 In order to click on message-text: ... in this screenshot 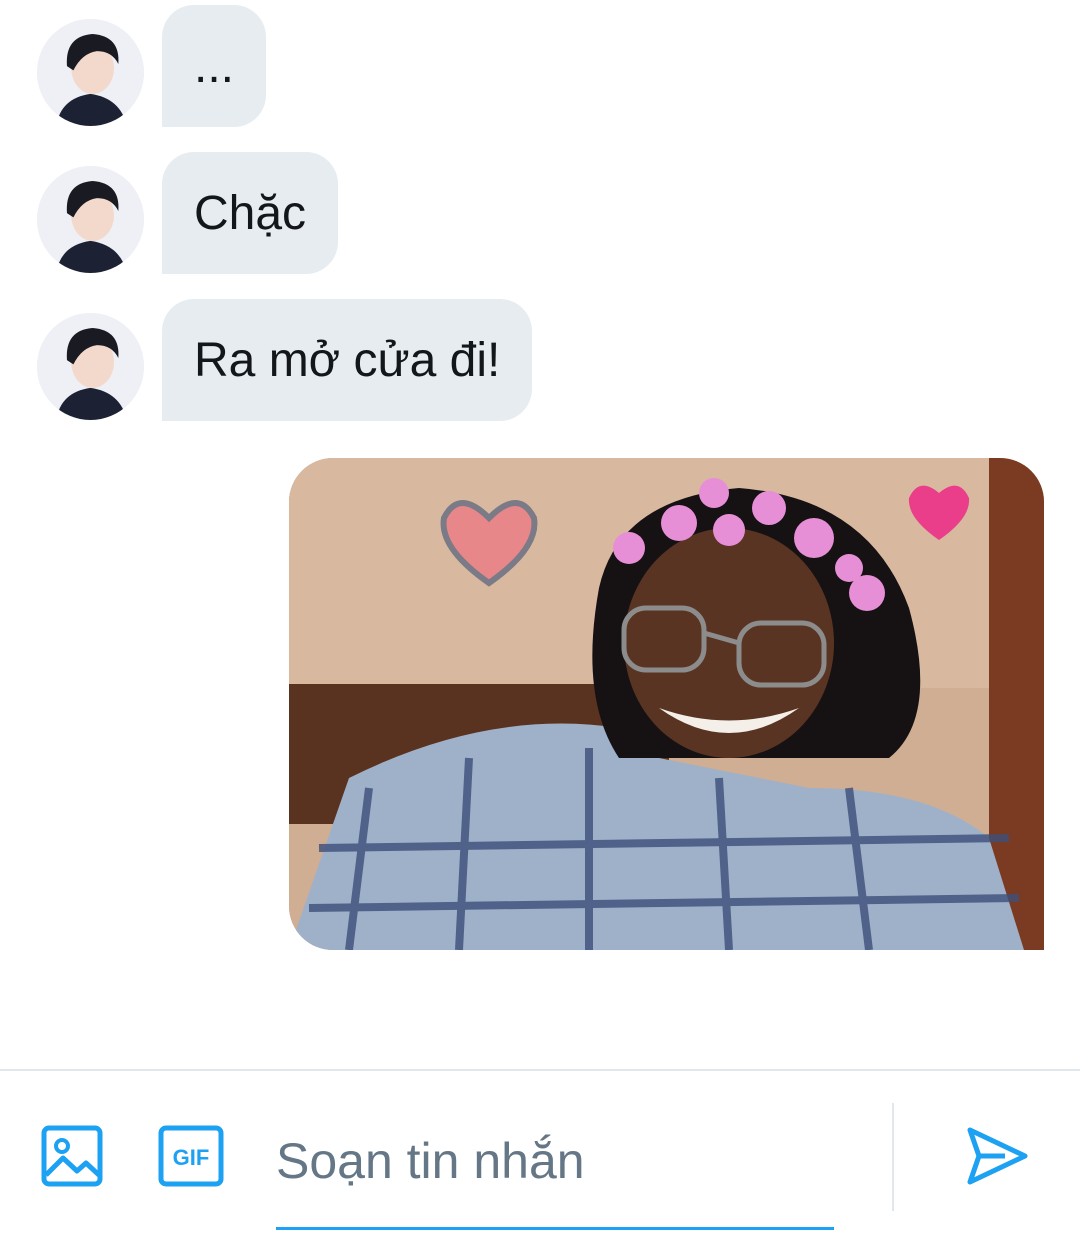, I will do `click(214, 66)`.